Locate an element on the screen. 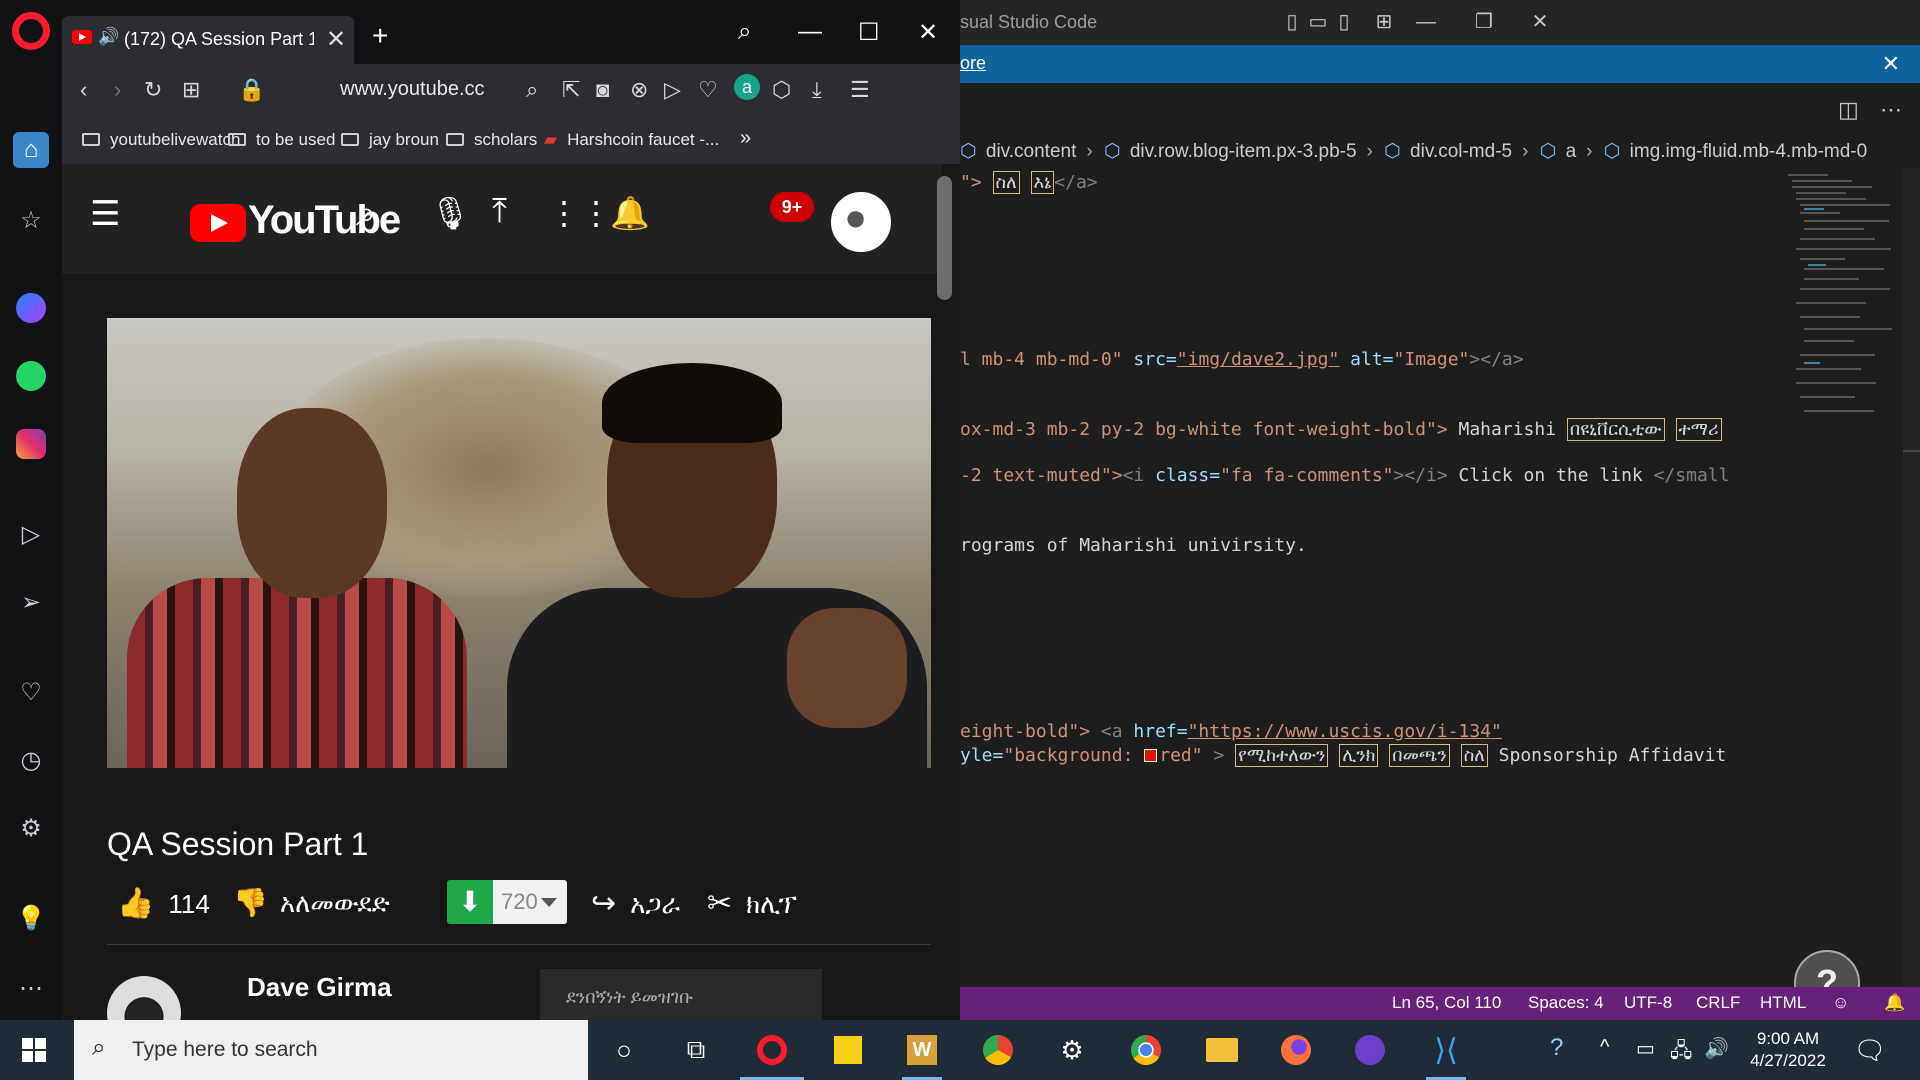 The width and height of the screenshot is (1920, 1080). youtube-logo-text: YouTube is located at coordinates (324, 220).